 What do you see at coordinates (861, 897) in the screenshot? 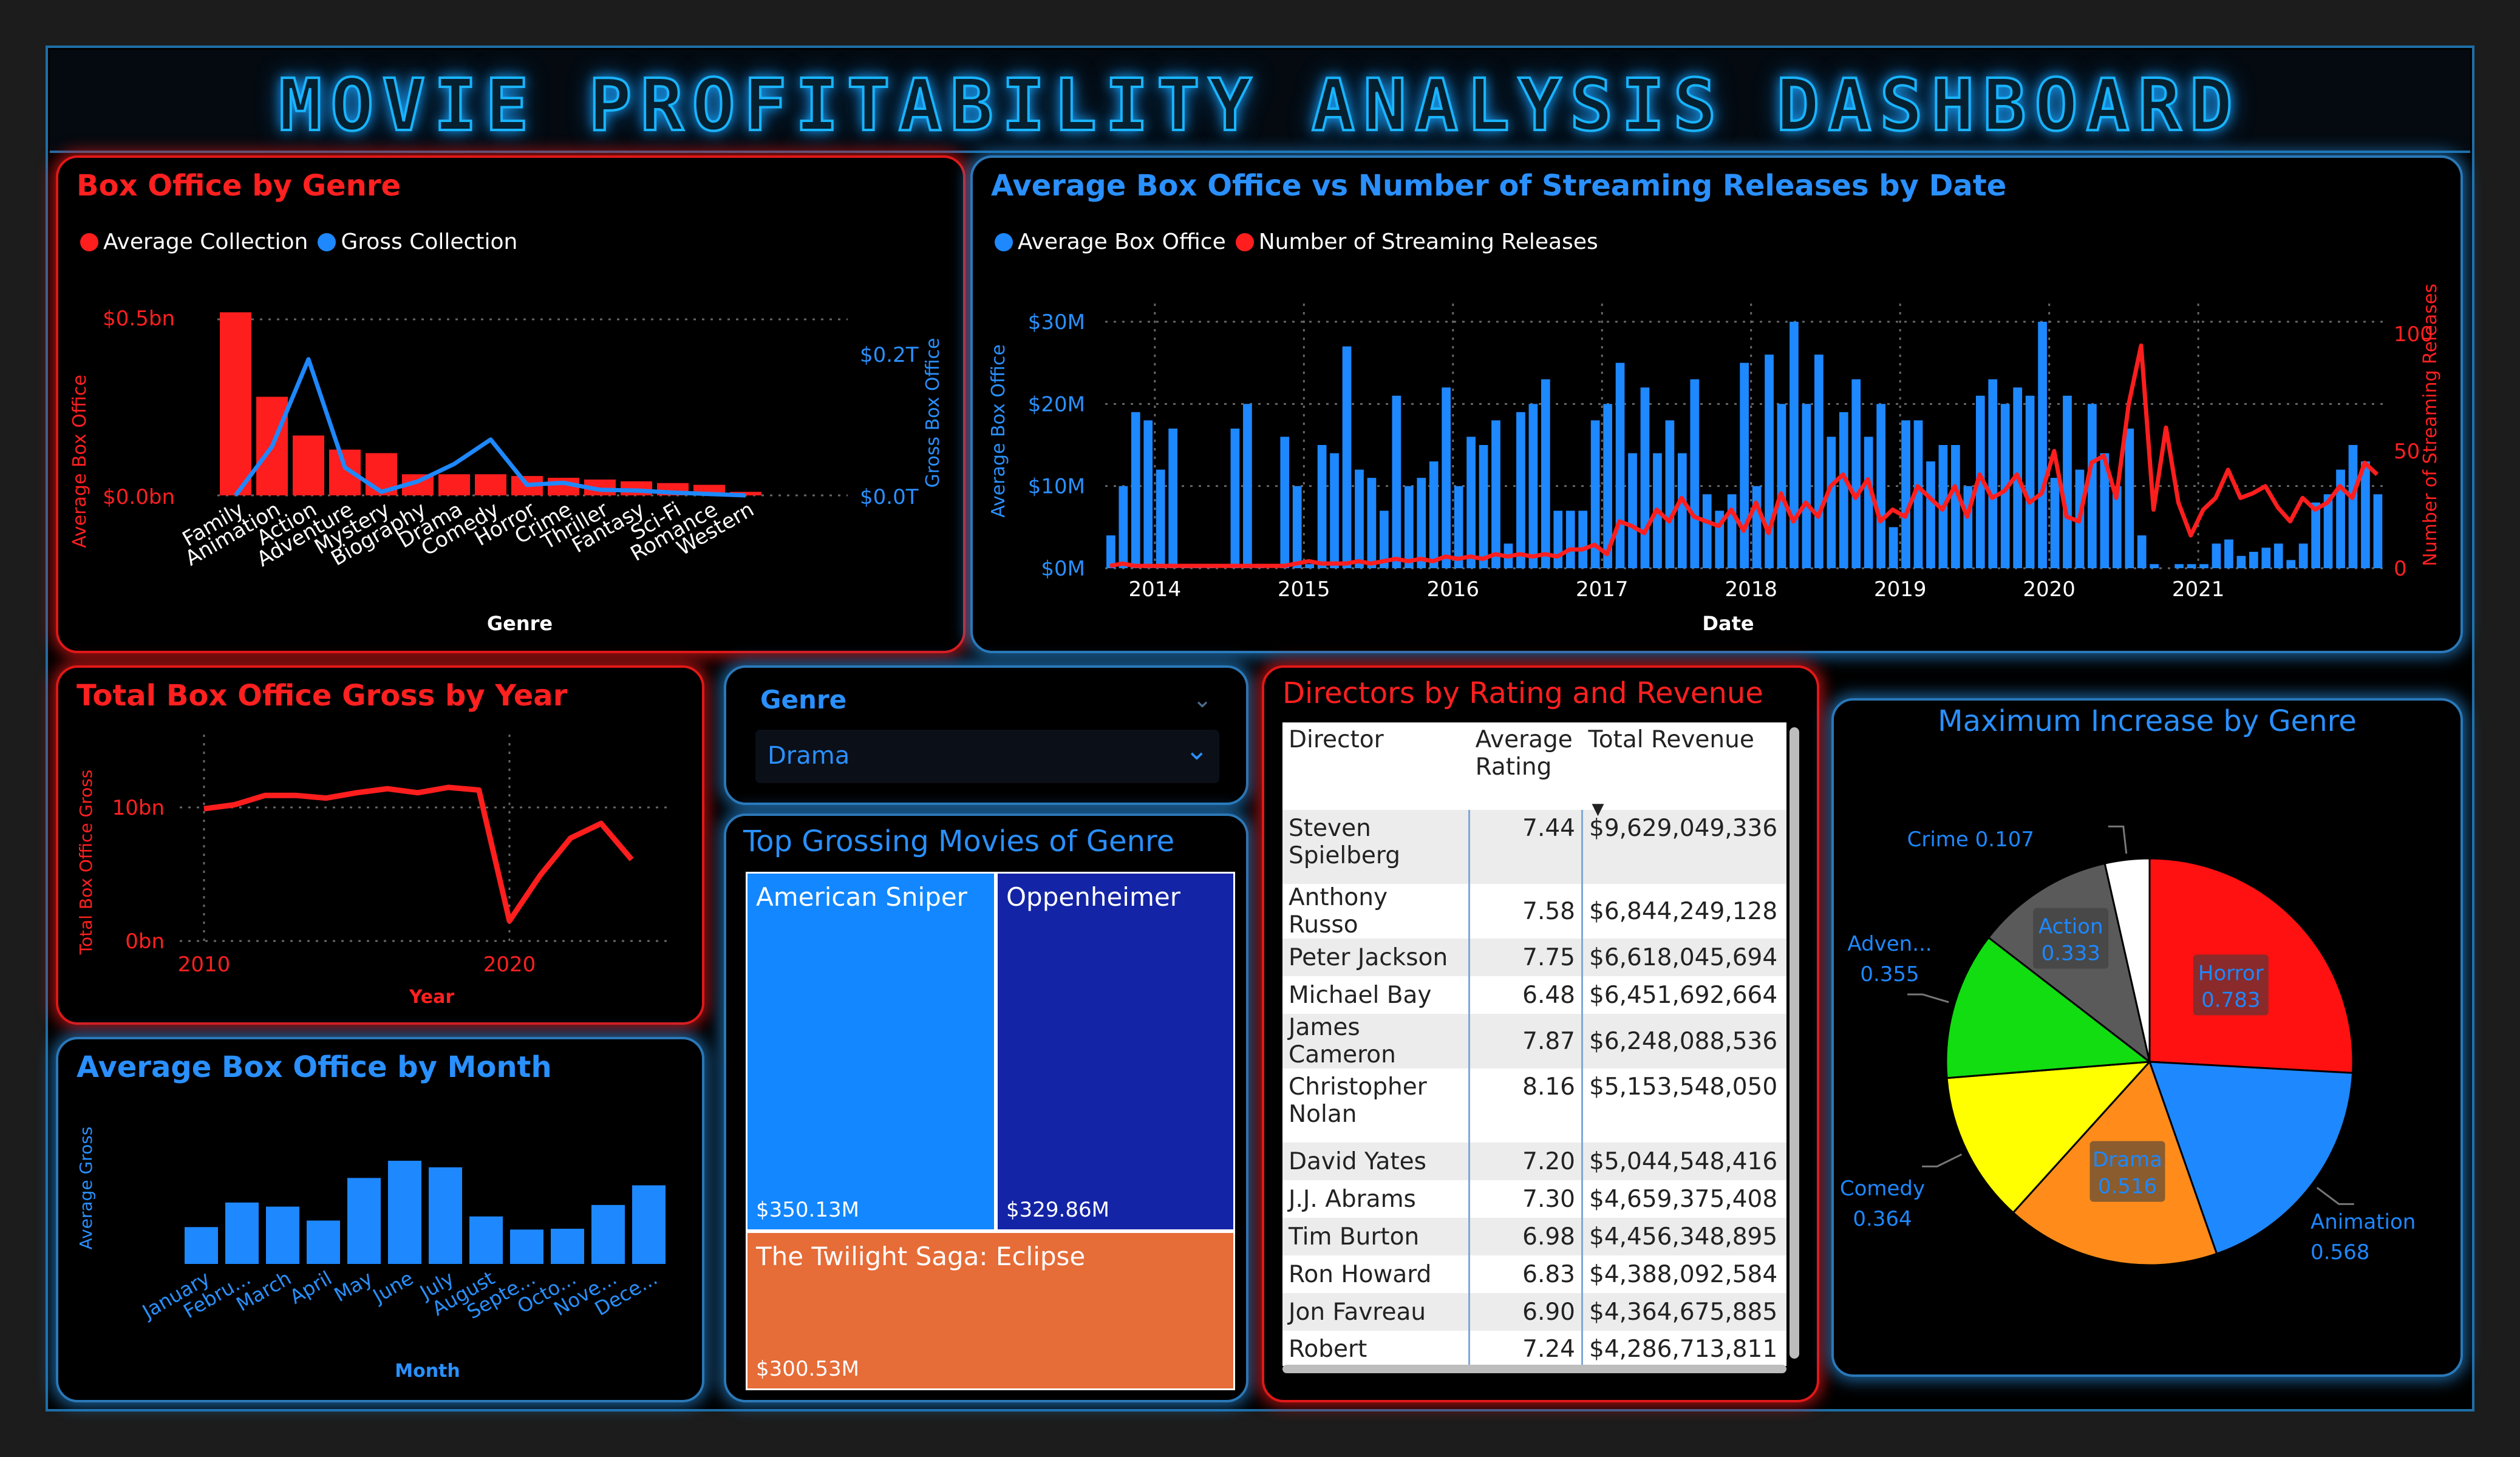
I see `treemap-cell-name: American Sniper` at bounding box center [861, 897].